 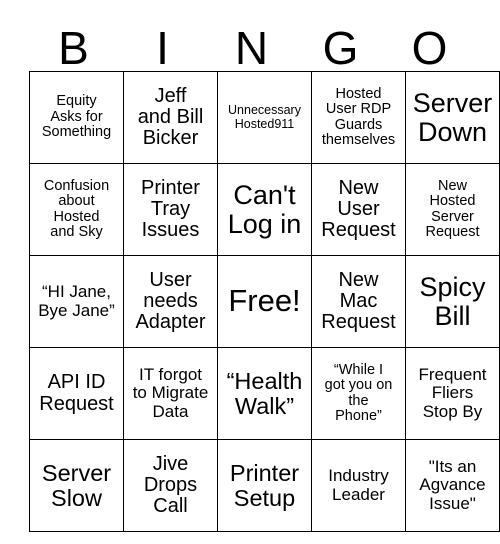 What do you see at coordinates (251, 48) in the screenshot?
I see `bingo-header-letter-n: N` at bounding box center [251, 48].